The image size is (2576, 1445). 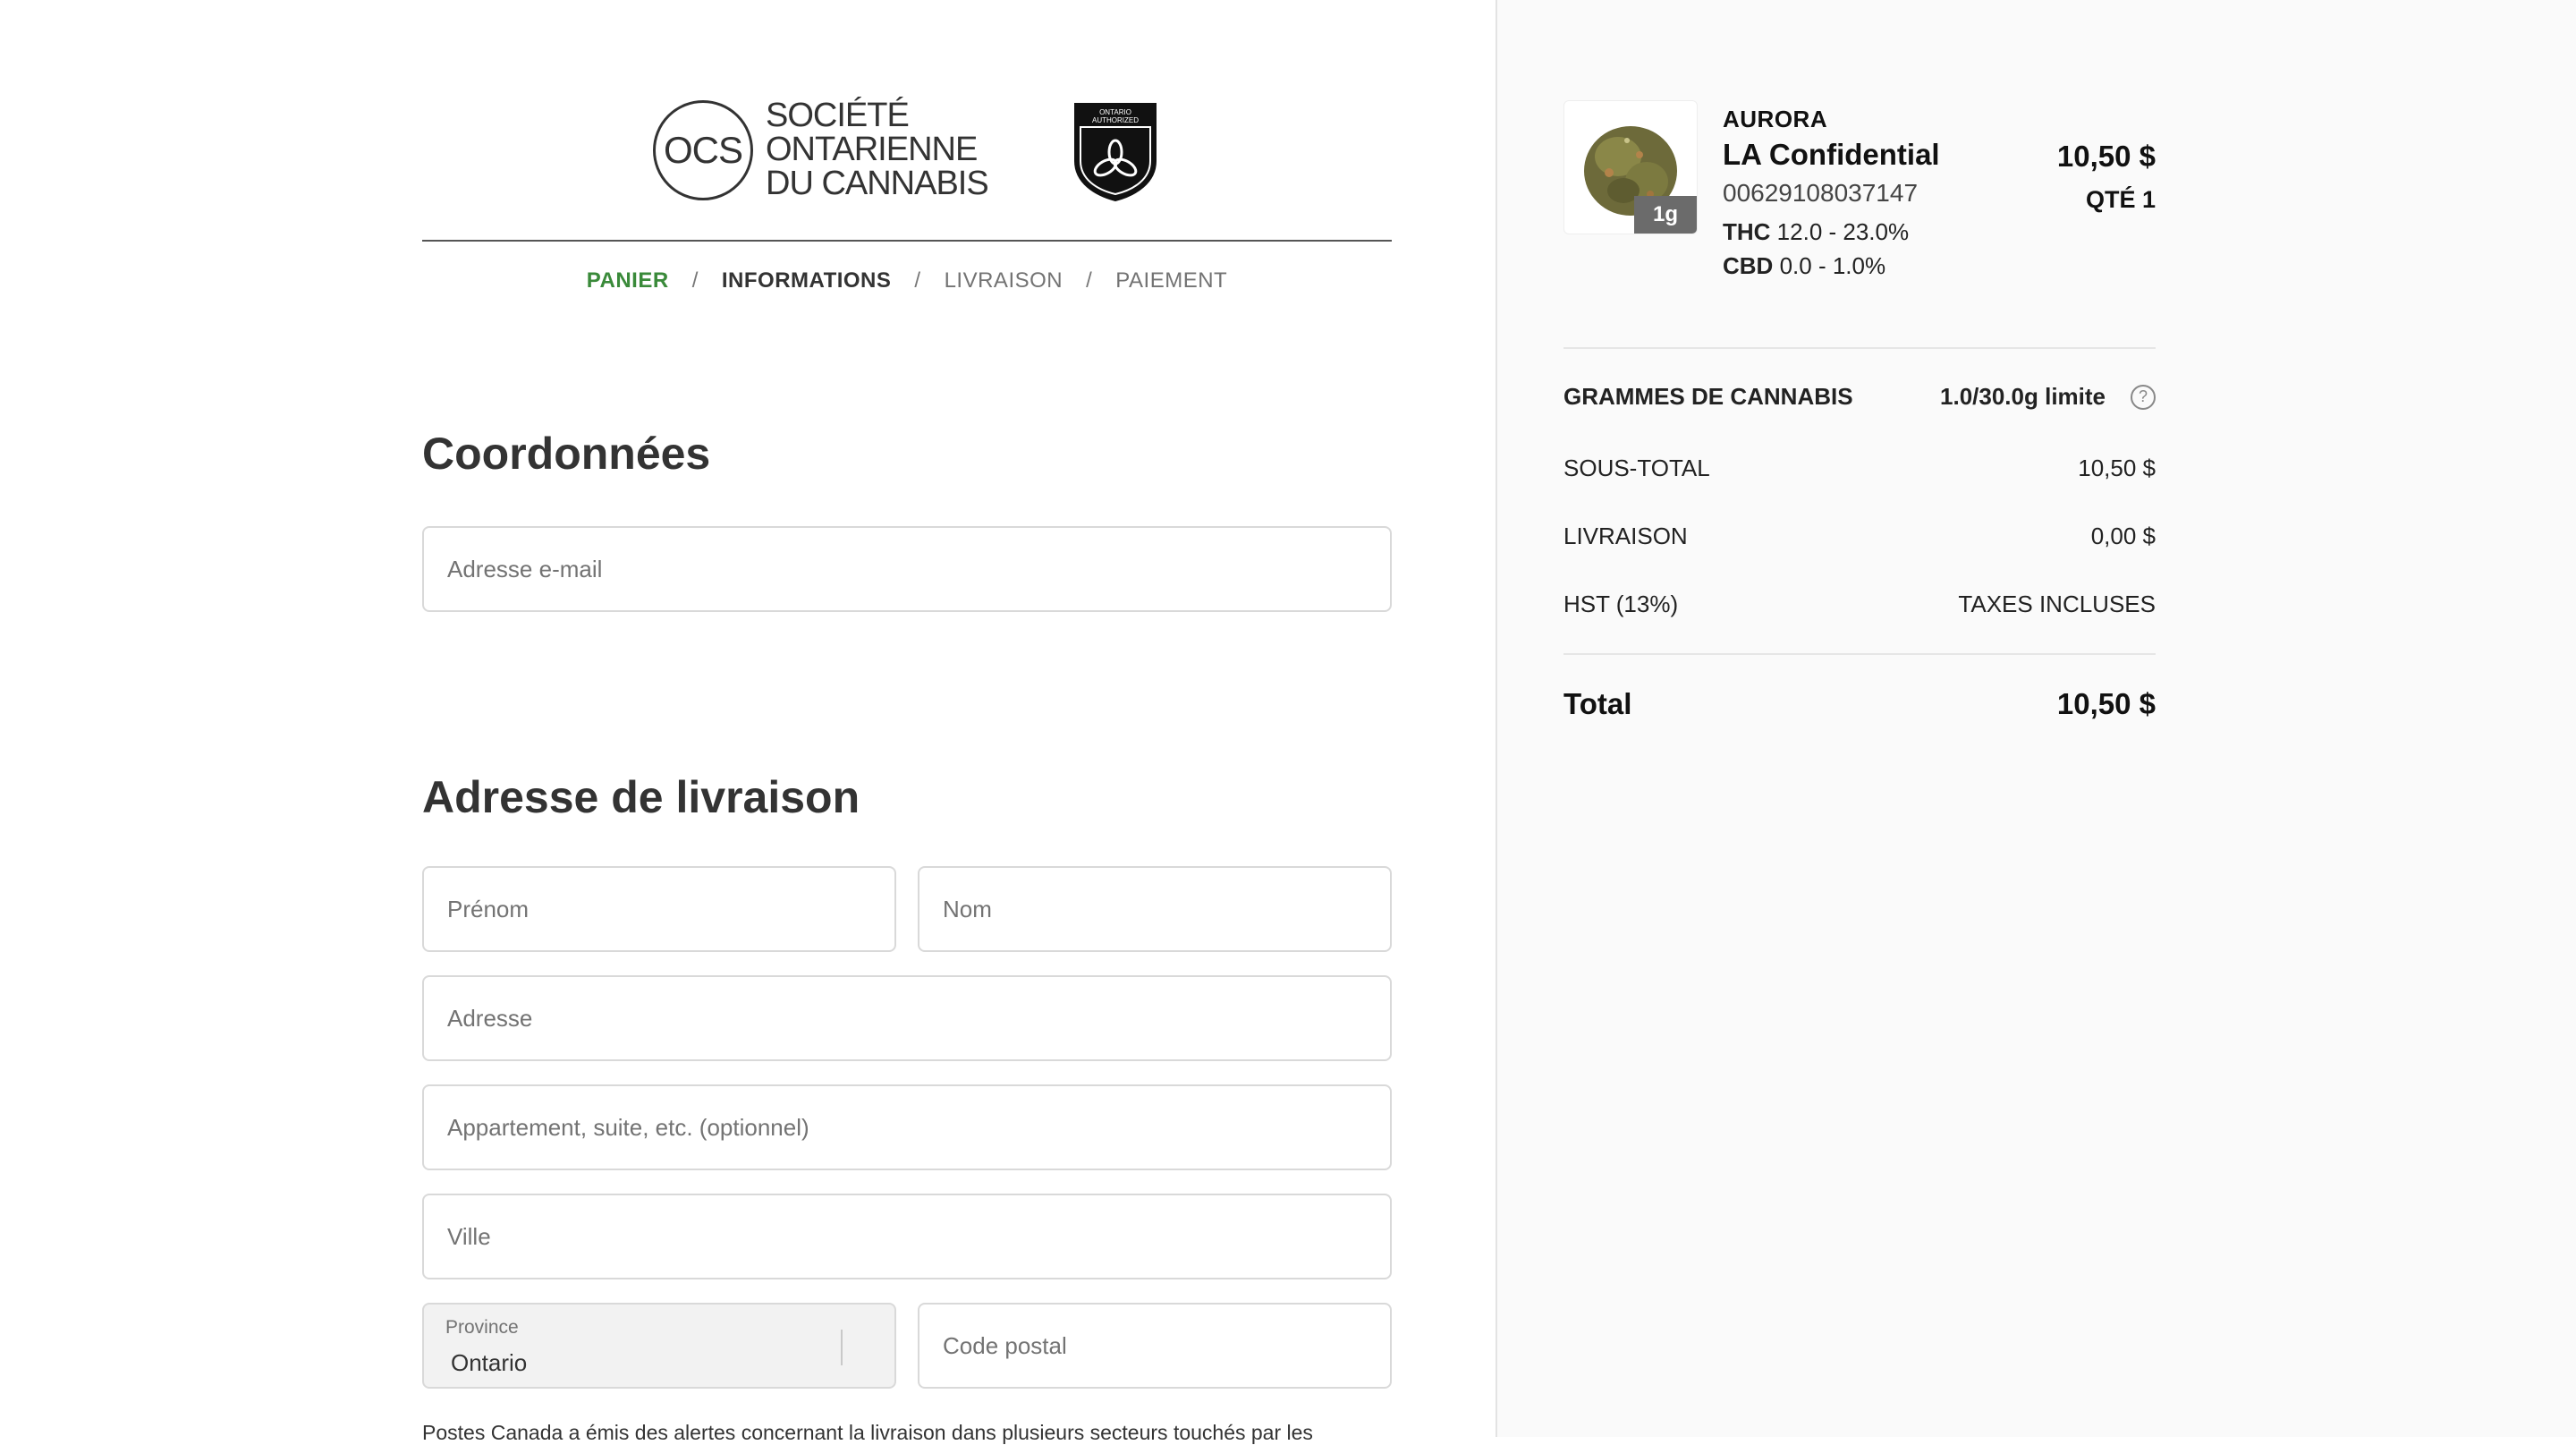 What do you see at coordinates (1747, 231) in the screenshot?
I see `thc-label: THC` at bounding box center [1747, 231].